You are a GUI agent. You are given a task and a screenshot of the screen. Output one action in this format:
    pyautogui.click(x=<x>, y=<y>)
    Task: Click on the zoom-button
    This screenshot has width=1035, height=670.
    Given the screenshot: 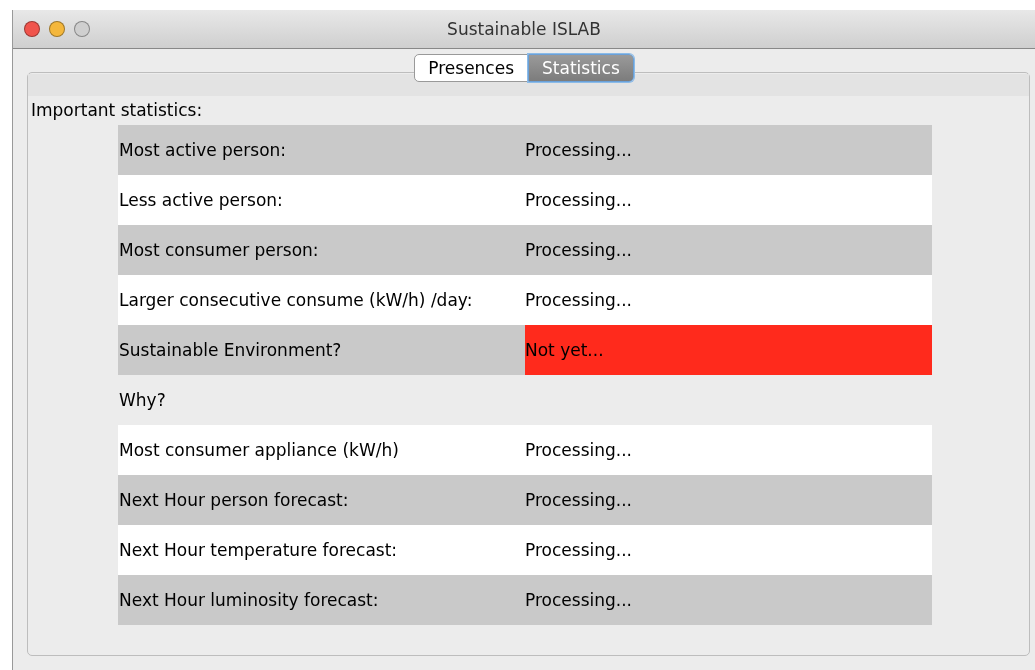 What is the action you would take?
    pyautogui.click(x=82, y=29)
    